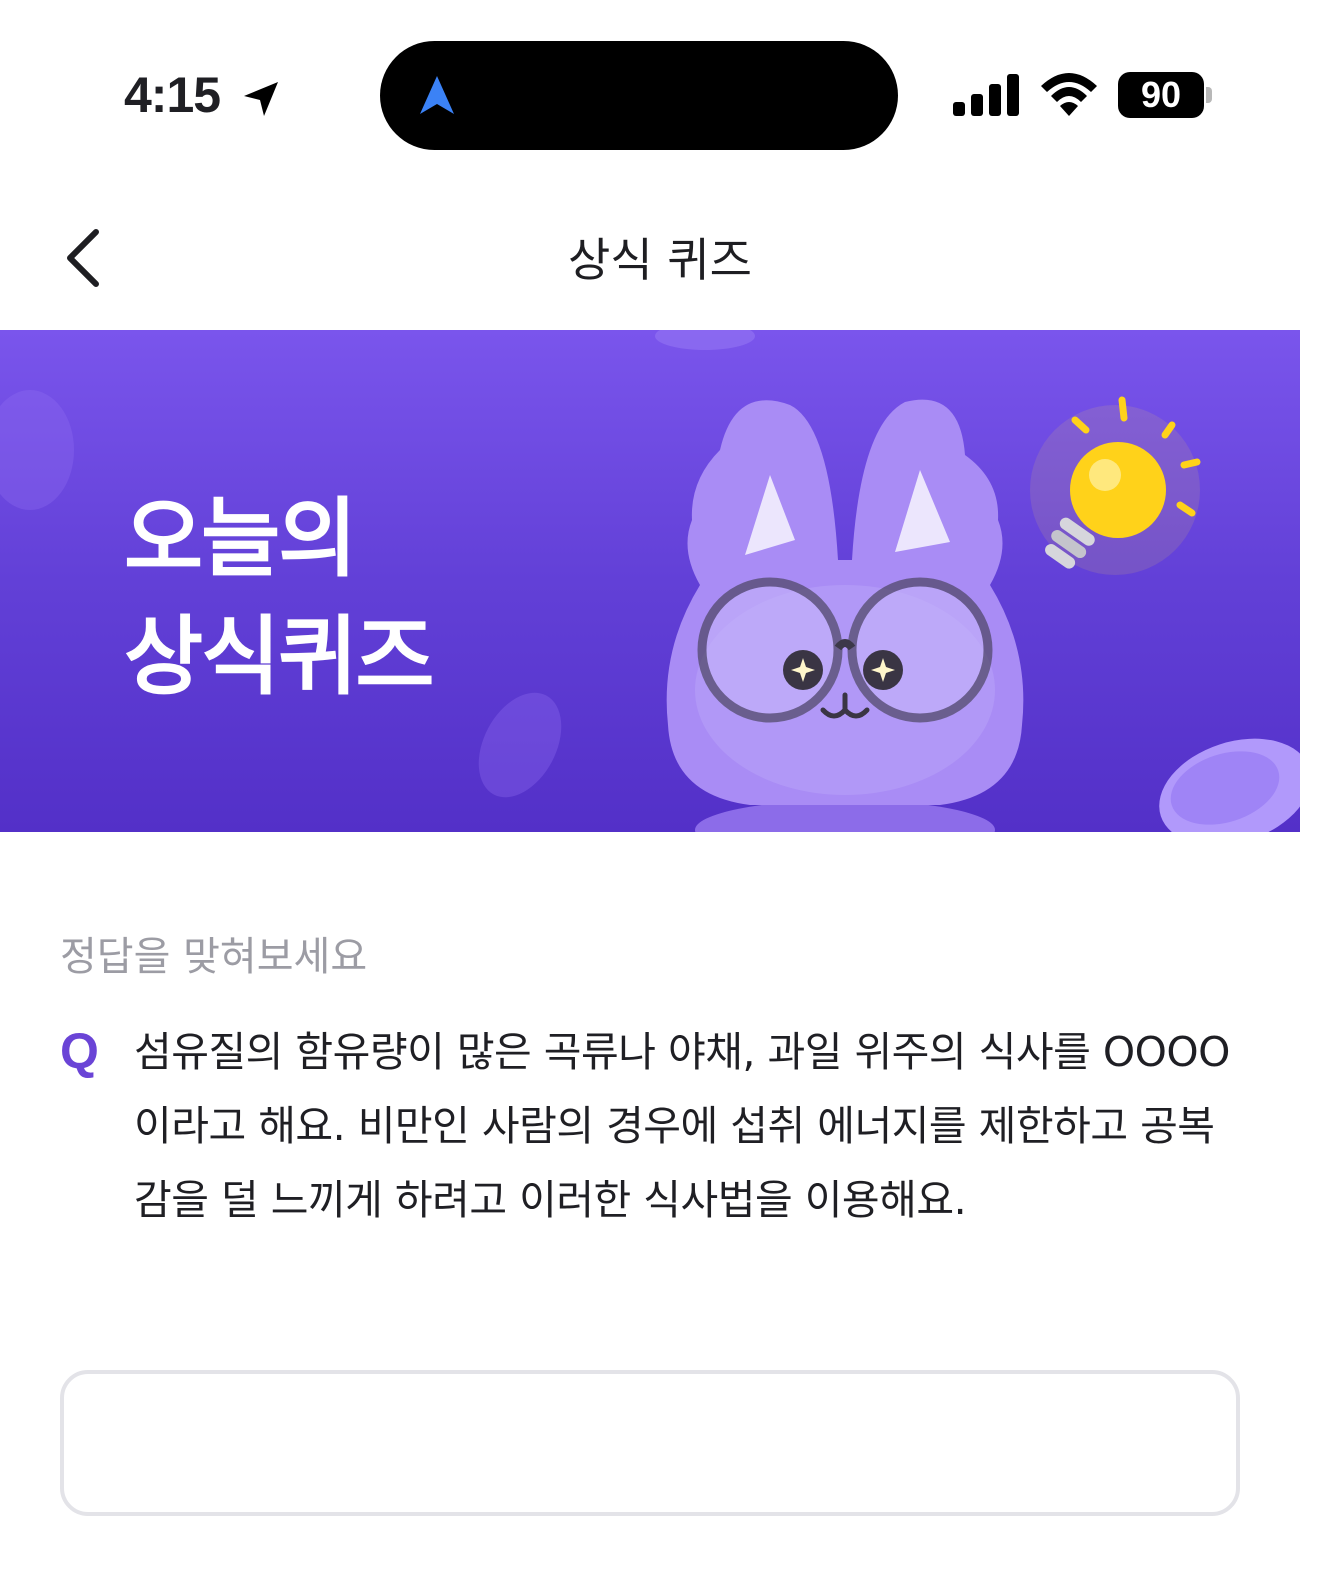 This screenshot has height=1593, width=1320. I want to click on cellular-signal-icon, so click(986, 95).